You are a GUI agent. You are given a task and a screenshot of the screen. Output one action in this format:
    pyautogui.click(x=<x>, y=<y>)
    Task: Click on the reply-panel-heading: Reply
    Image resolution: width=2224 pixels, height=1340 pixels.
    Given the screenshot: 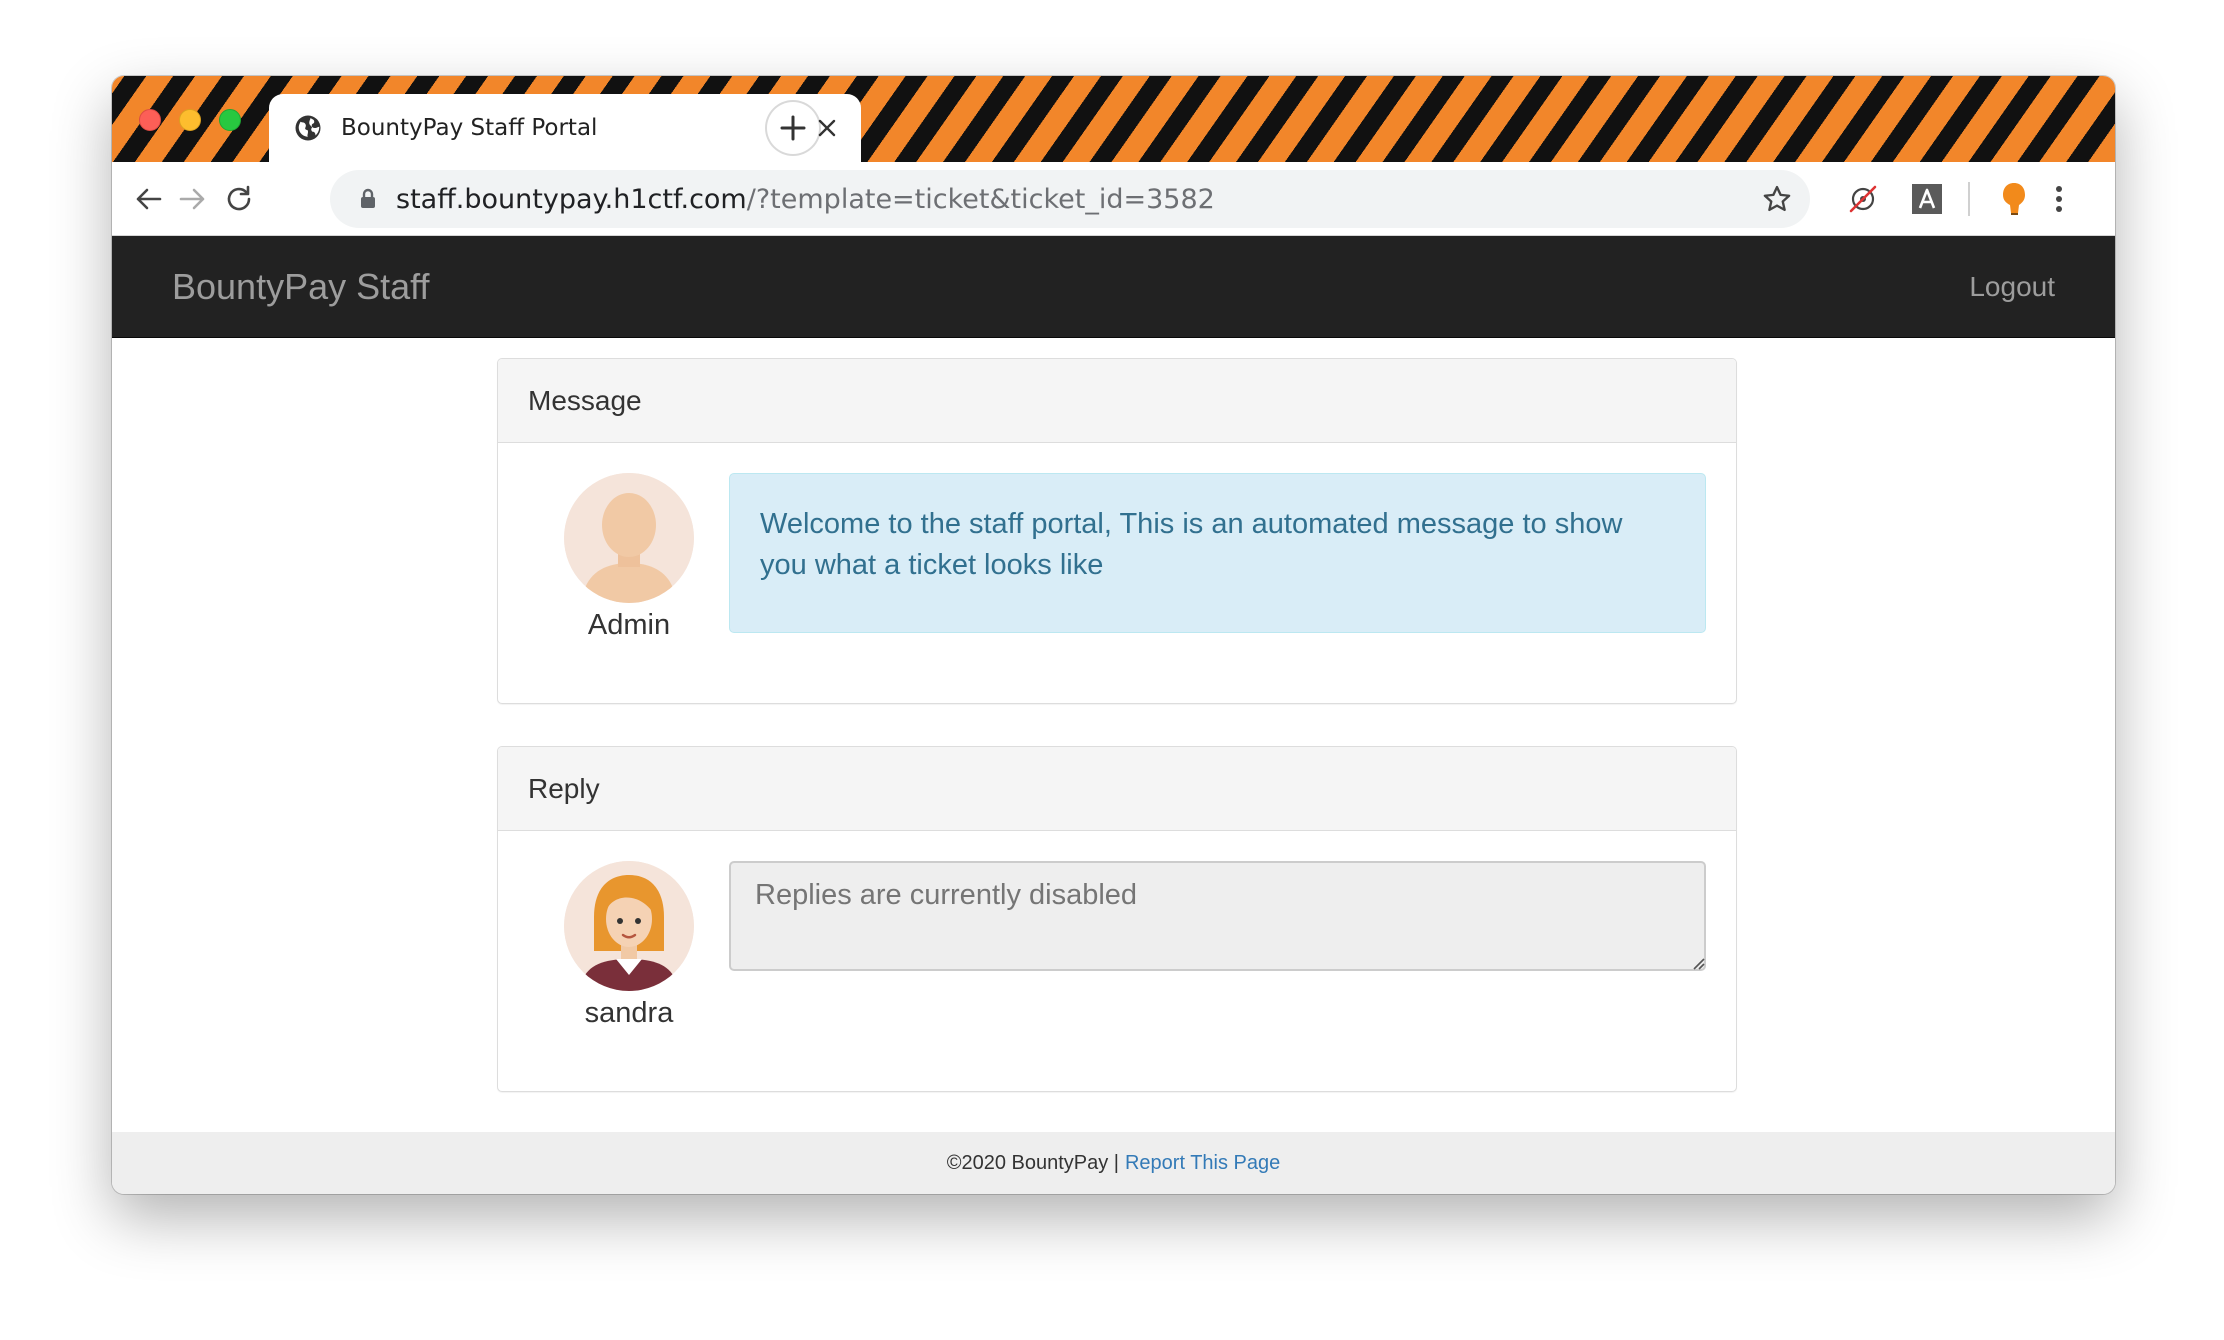 What is the action you would take?
    pyautogui.click(x=1117, y=789)
    